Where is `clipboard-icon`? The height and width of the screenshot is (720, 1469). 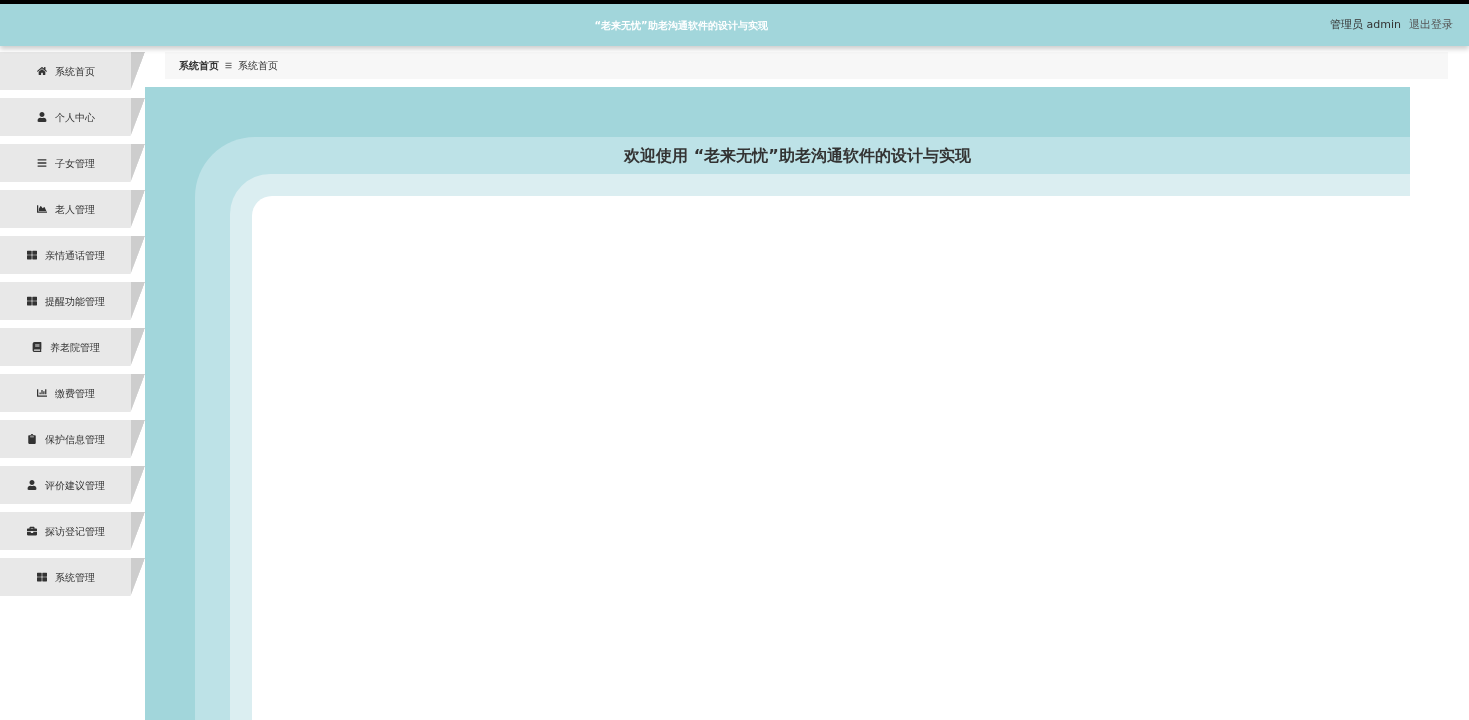 clipboard-icon is located at coordinates (31, 439).